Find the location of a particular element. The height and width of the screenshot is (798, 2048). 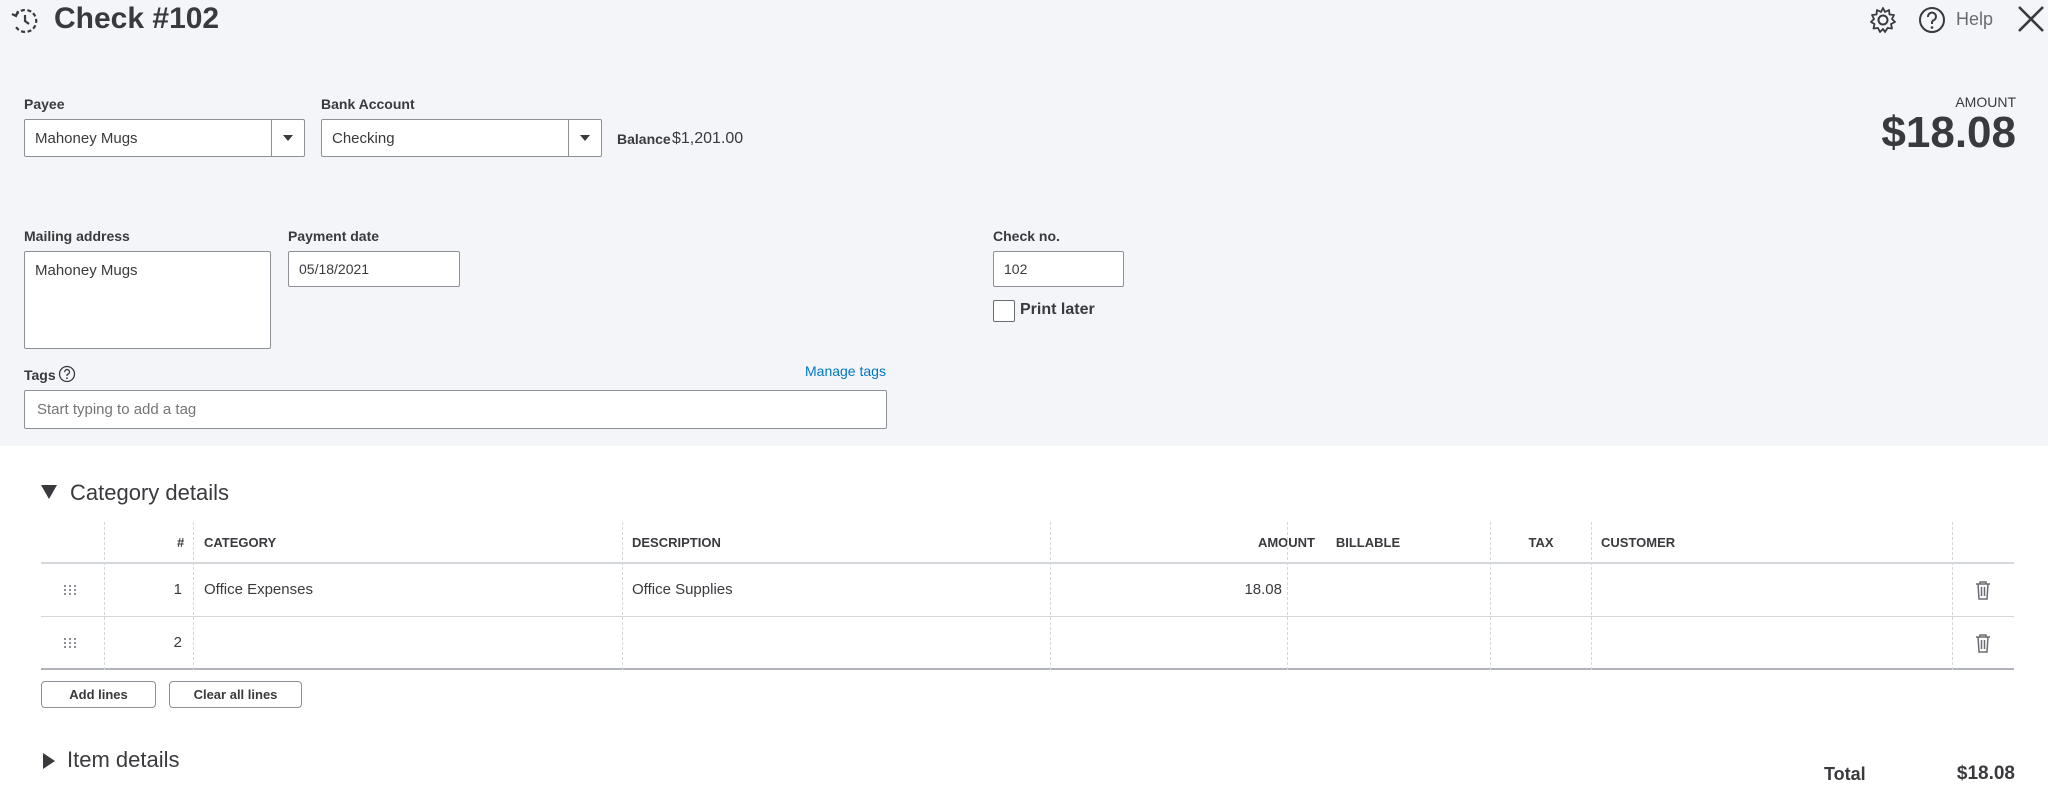

col-number: # is located at coordinates (181, 542).